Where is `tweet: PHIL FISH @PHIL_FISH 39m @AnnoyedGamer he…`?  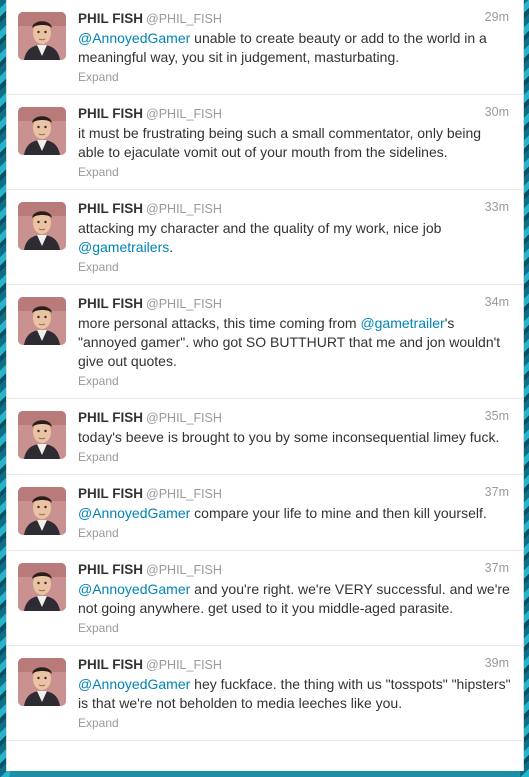 tweet: PHIL FISH @PHIL_FISH 39m @AnnoyedGamer he… is located at coordinates (265, 693).